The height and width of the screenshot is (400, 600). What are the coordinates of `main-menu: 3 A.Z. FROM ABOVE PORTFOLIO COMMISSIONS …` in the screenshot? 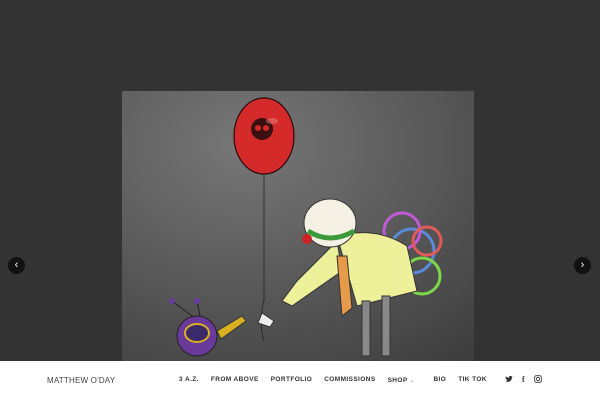 It's located at (339, 380).